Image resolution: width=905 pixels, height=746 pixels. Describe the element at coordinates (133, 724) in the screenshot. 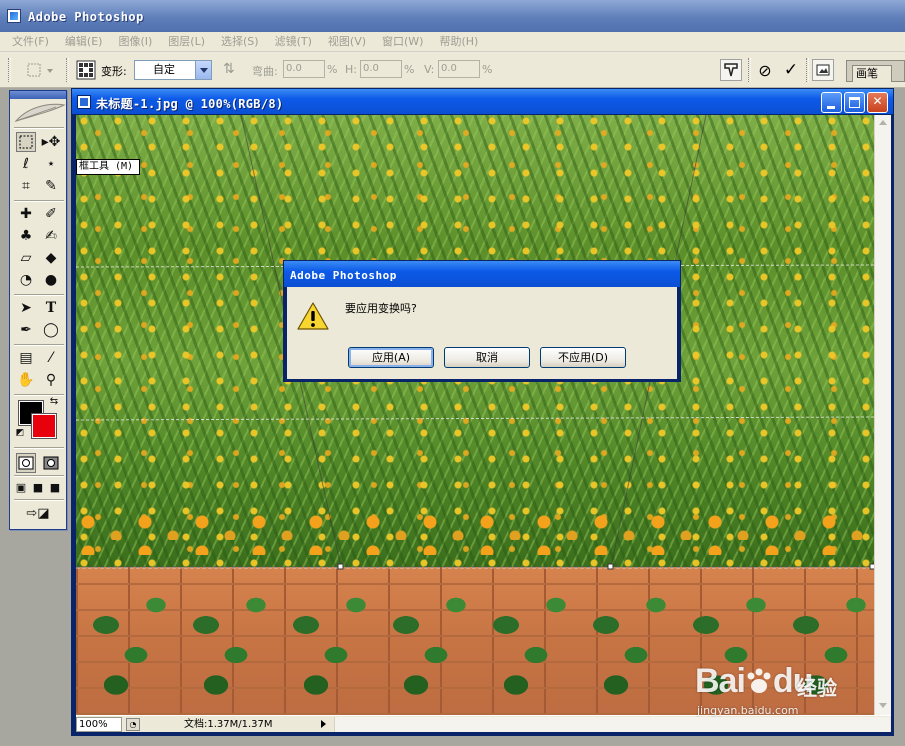

I see `status-info-icon: ◔` at that location.